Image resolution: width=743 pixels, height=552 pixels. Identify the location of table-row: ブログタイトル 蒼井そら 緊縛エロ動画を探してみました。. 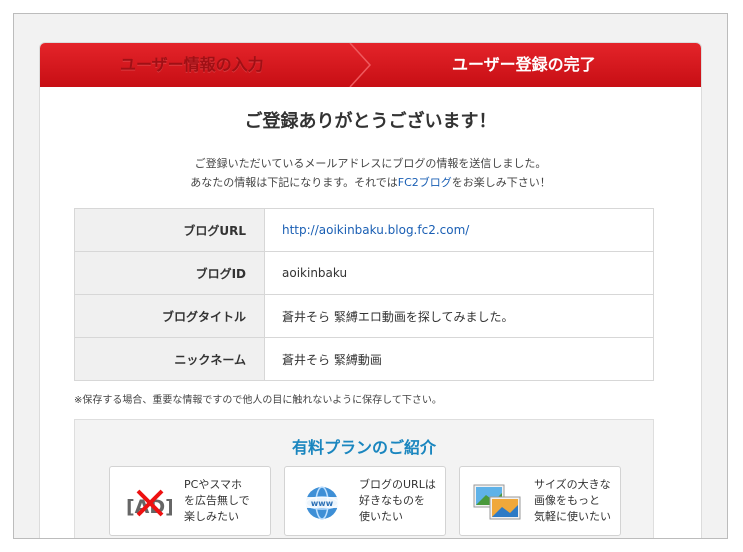
(364, 316).